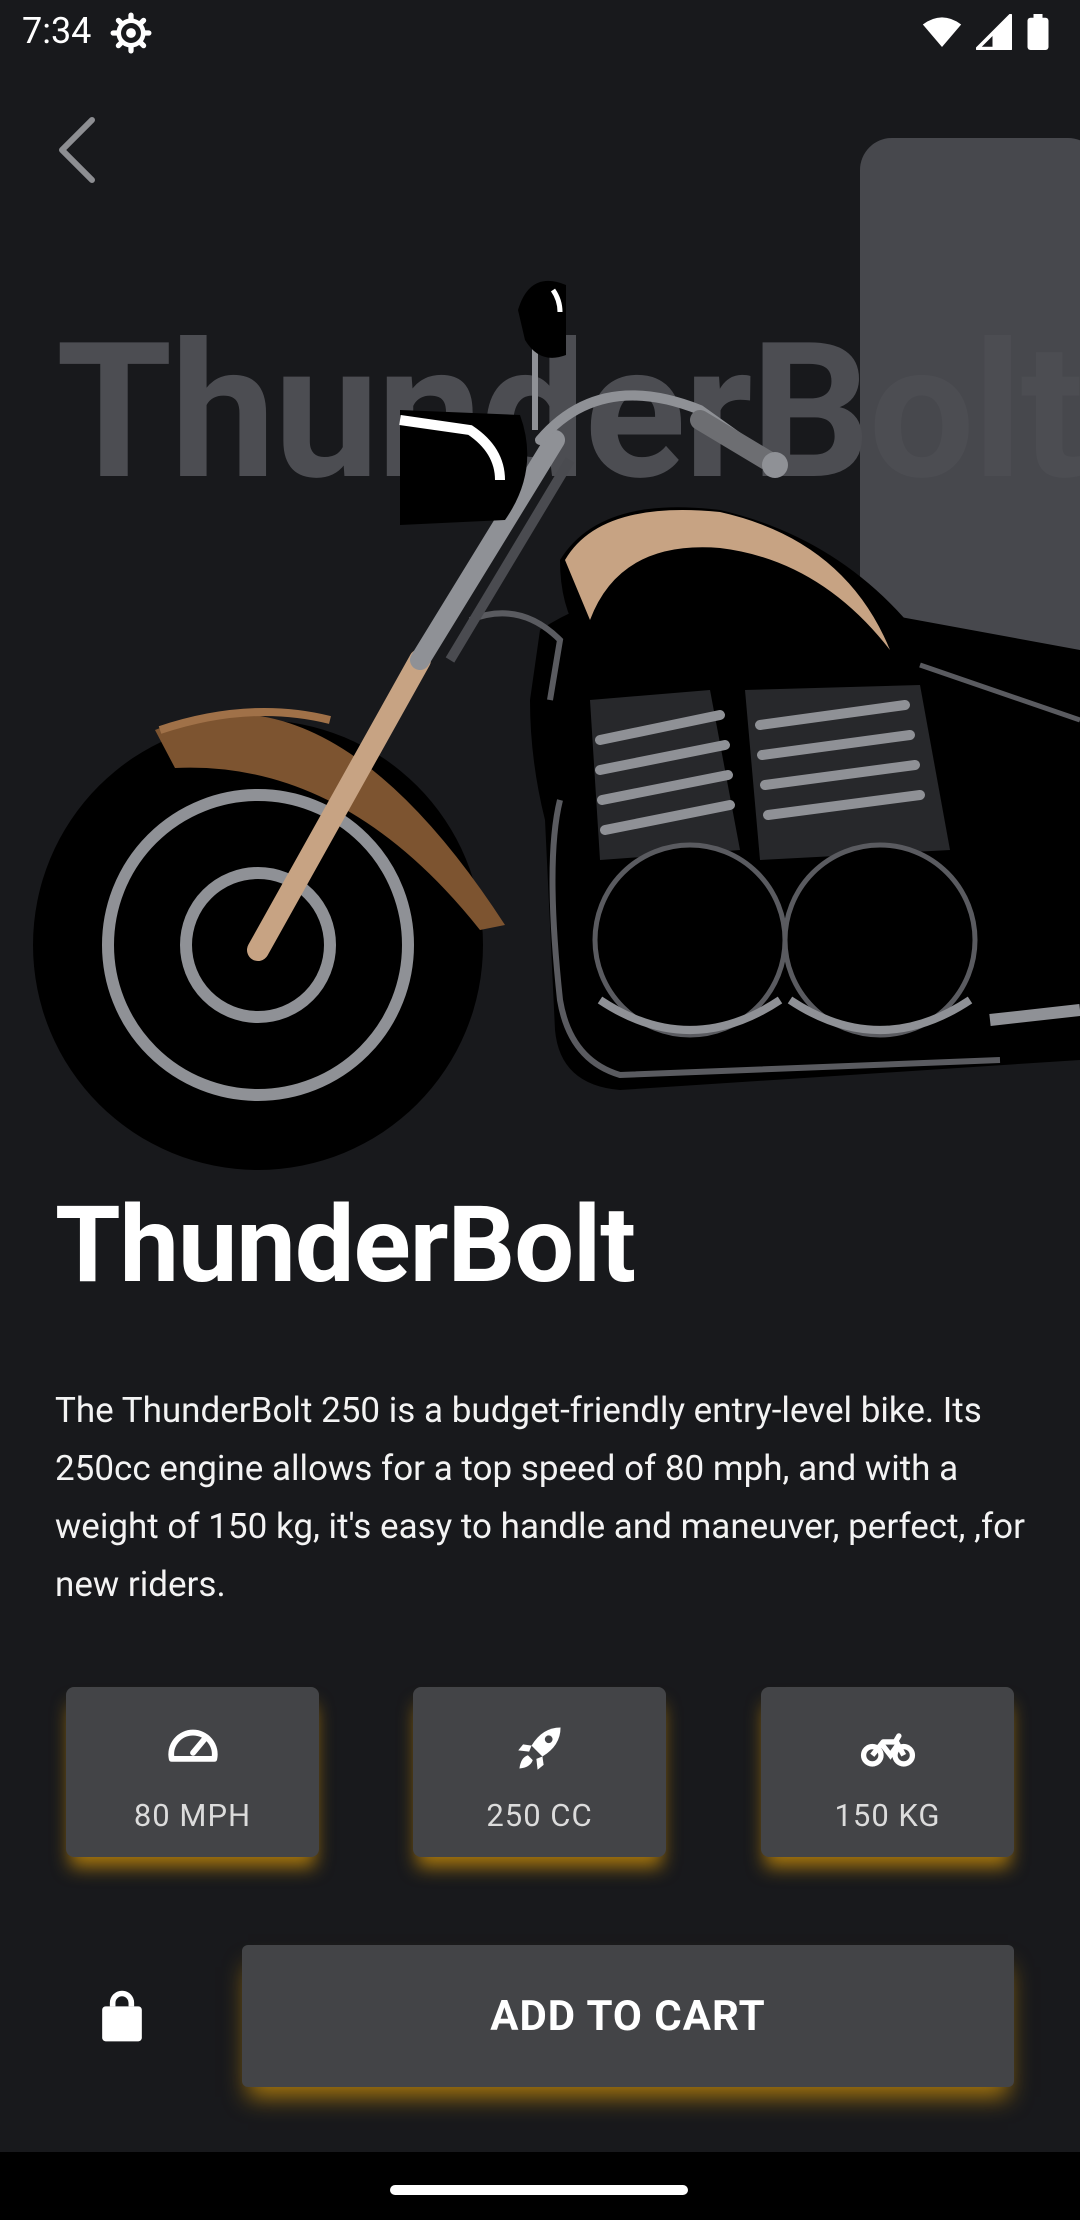 This screenshot has height=2220, width=1080. What do you see at coordinates (994, 32) in the screenshot?
I see `cellular-signal-icon` at bounding box center [994, 32].